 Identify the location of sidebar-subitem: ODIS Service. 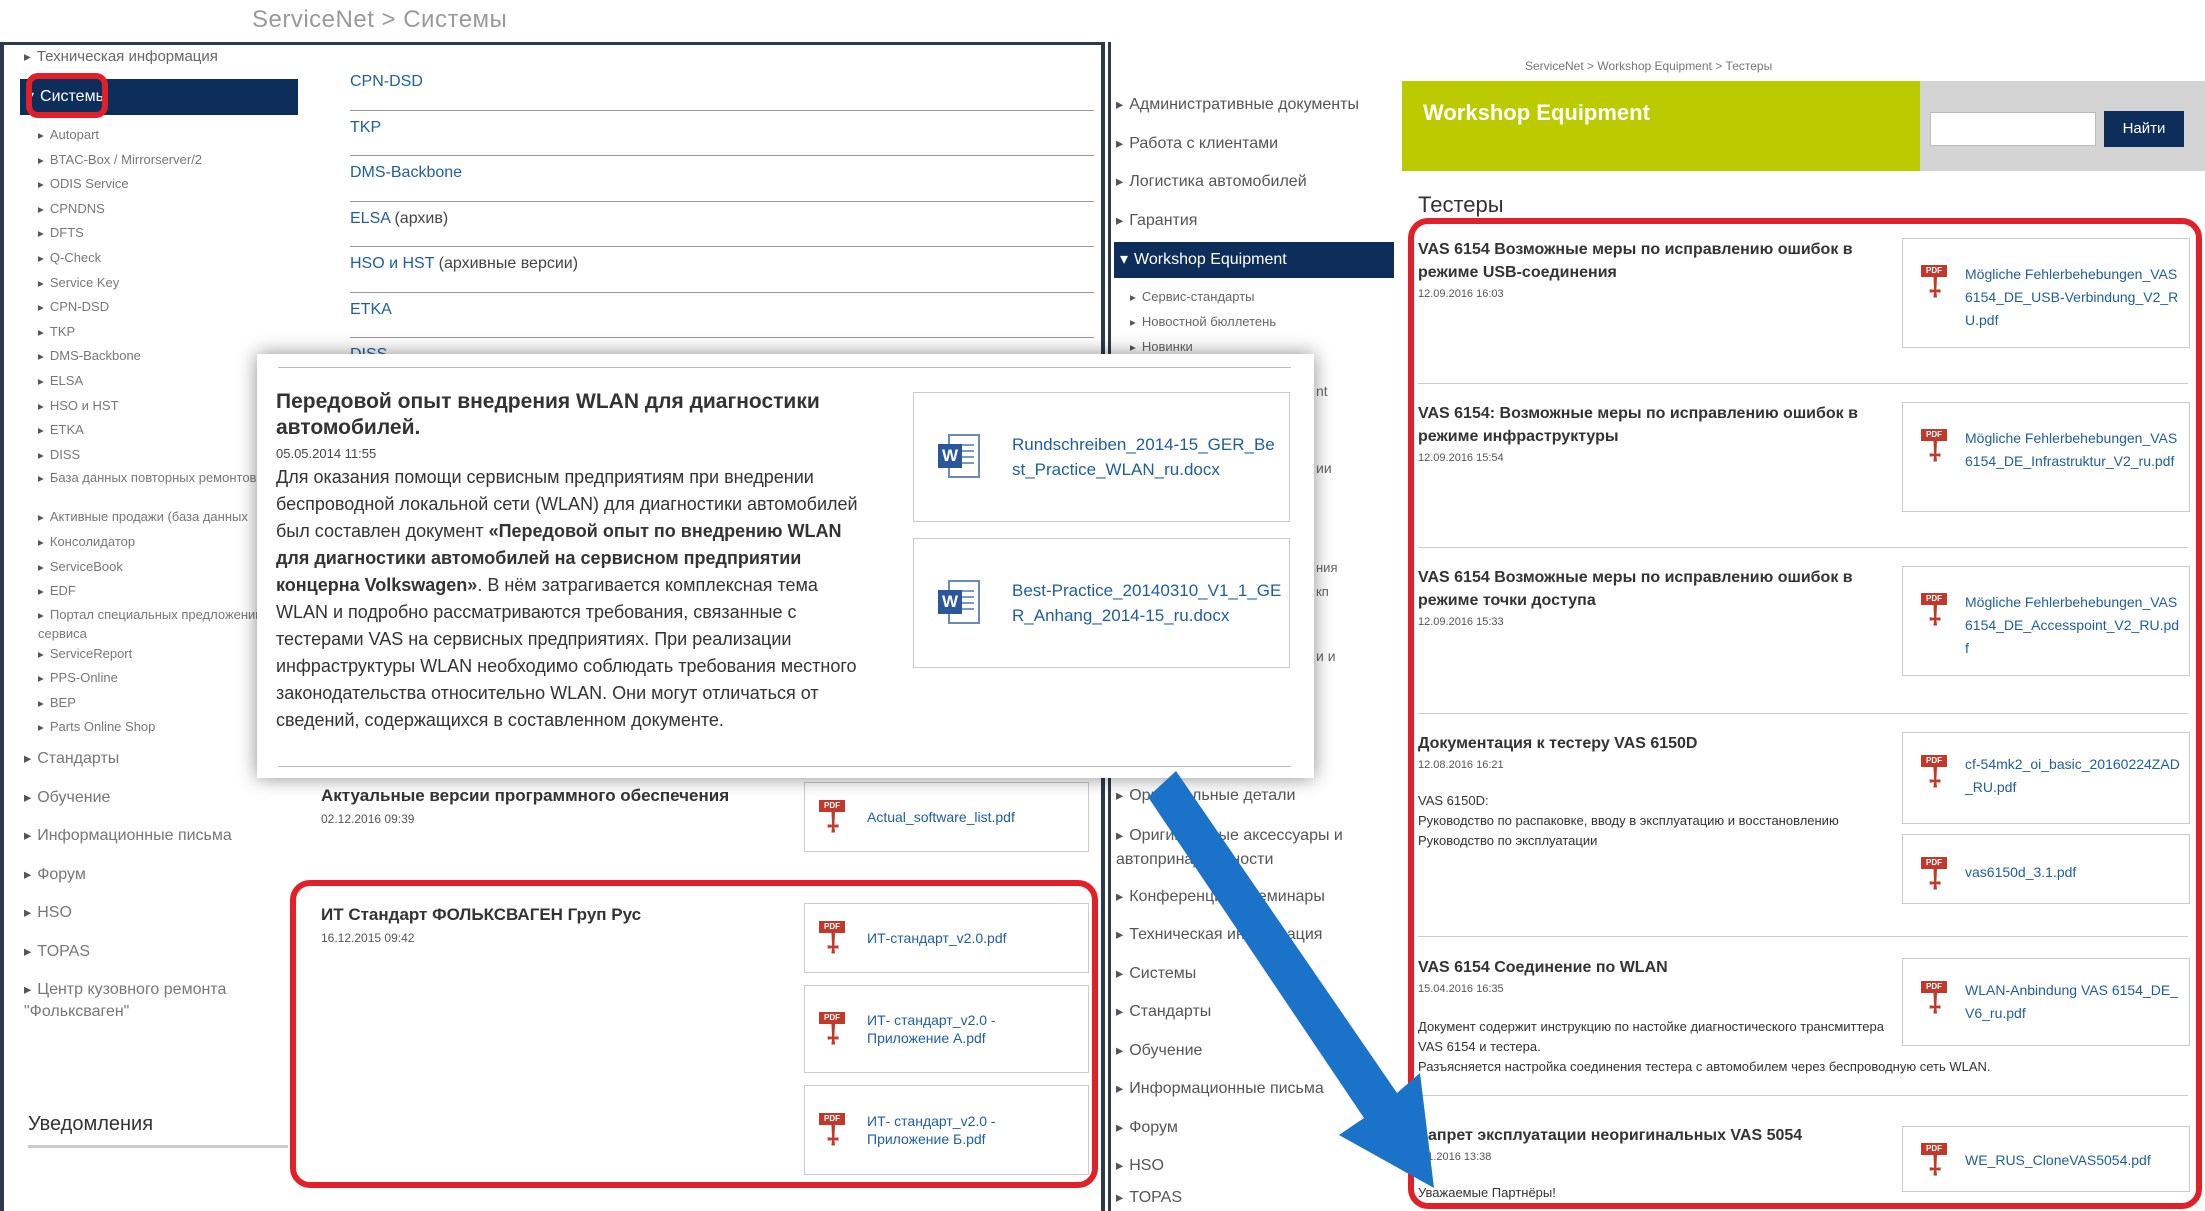
(159, 184).